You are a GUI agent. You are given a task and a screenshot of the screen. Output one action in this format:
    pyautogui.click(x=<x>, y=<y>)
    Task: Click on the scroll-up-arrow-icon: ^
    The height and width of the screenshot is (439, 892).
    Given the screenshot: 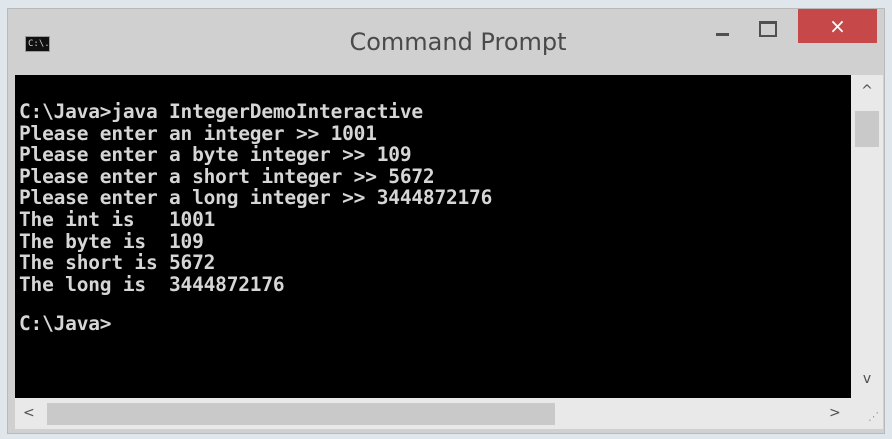 What is the action you would take?
    pyautogui.click(x=867, y=91)
    